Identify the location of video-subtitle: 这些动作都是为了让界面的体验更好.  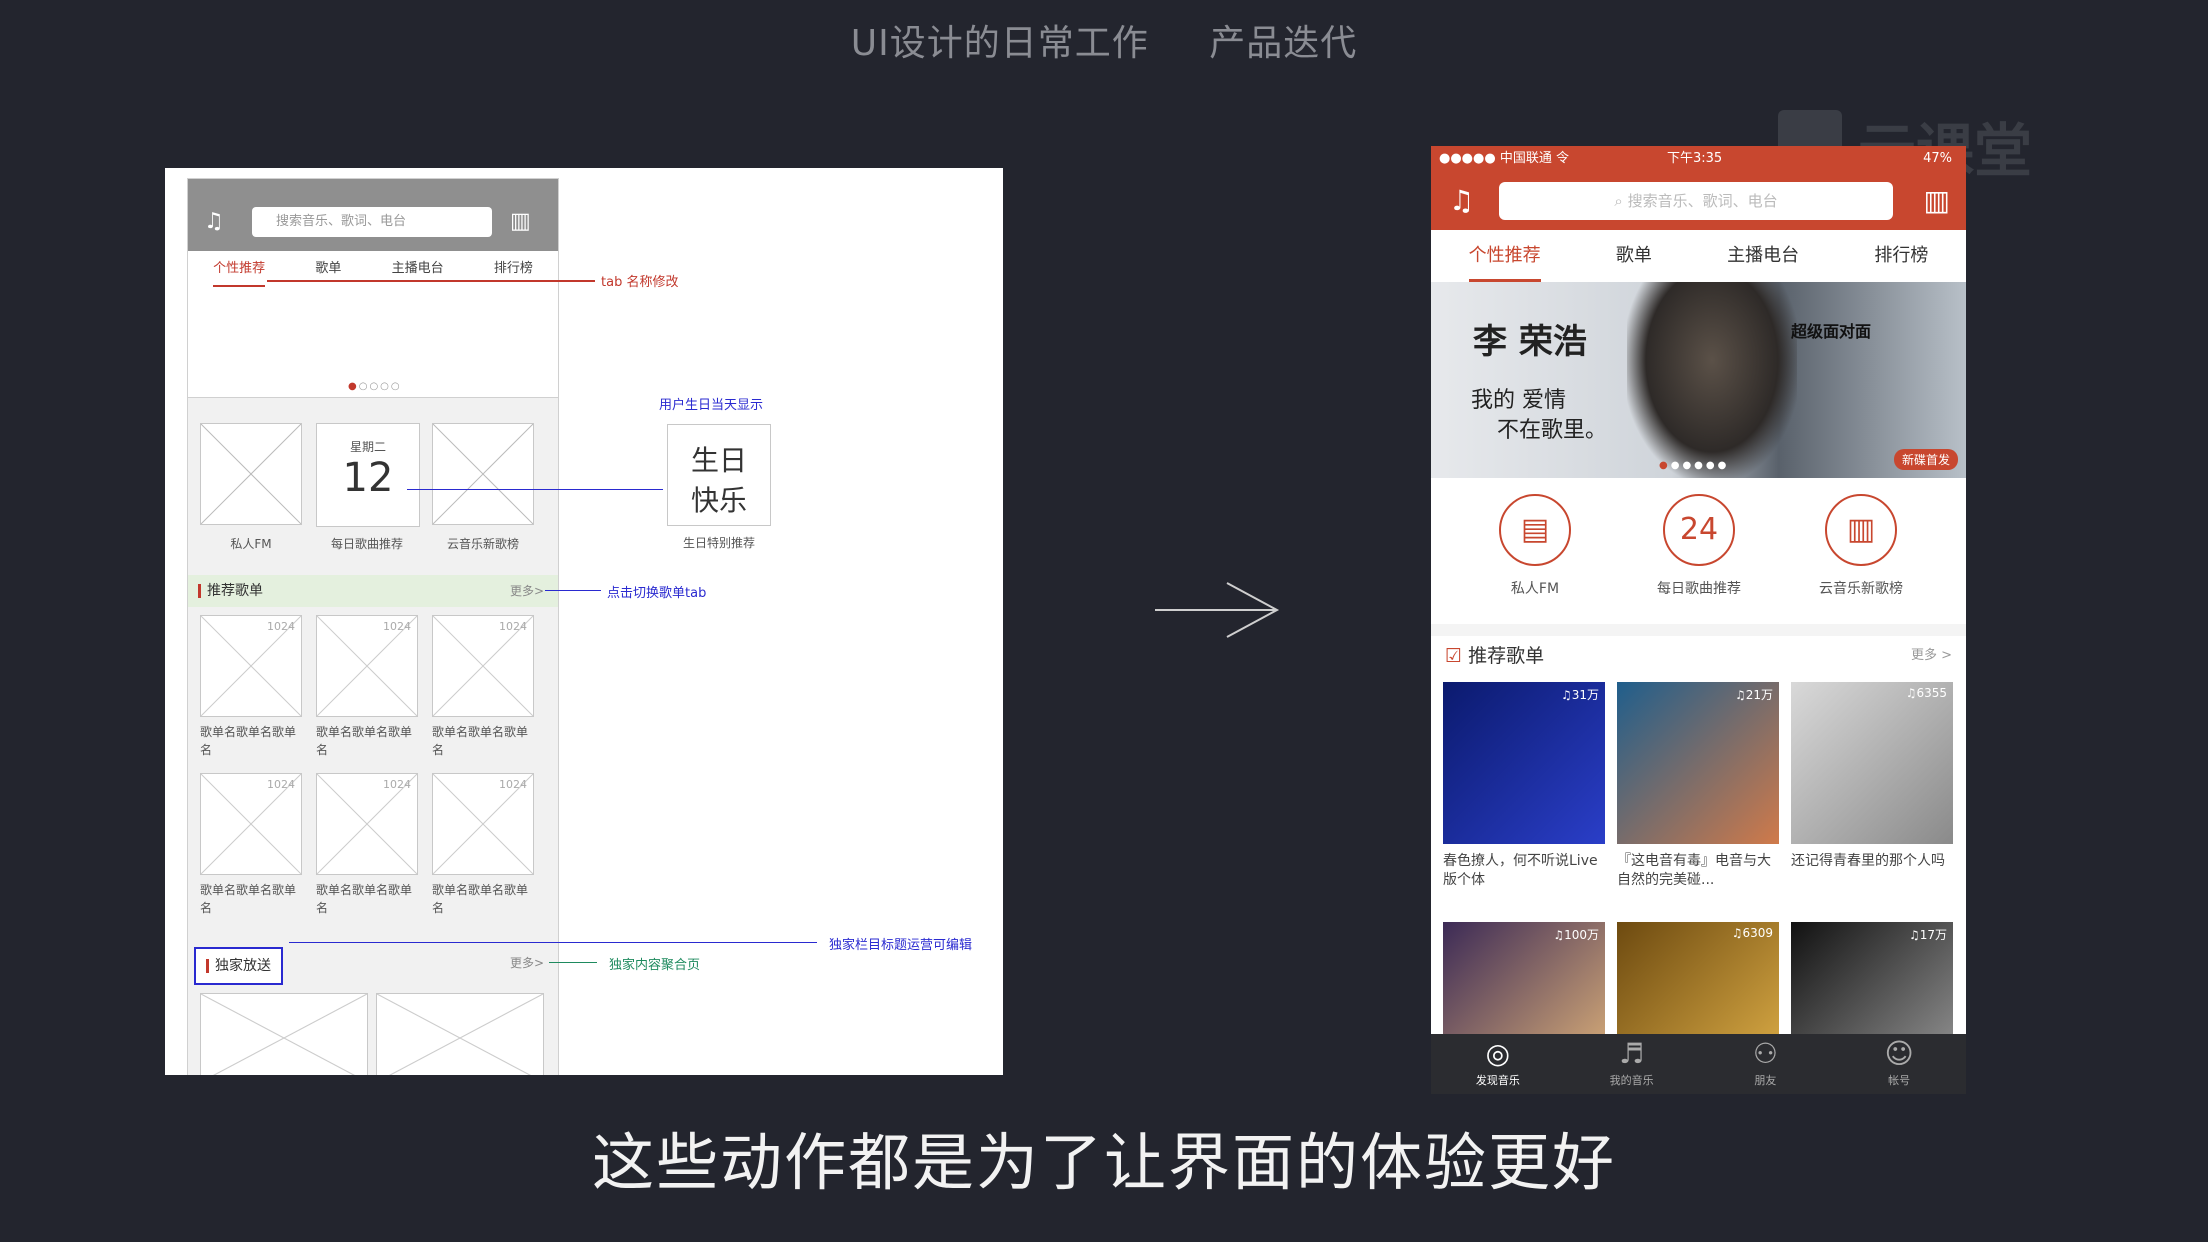
(1103, 1162).